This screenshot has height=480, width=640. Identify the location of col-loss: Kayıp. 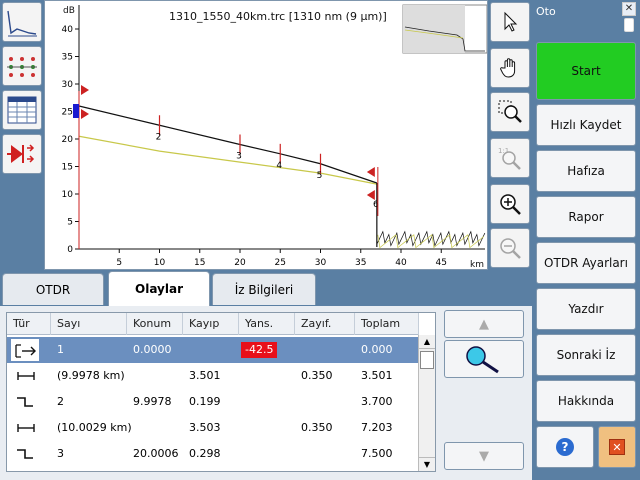
(211, 324).